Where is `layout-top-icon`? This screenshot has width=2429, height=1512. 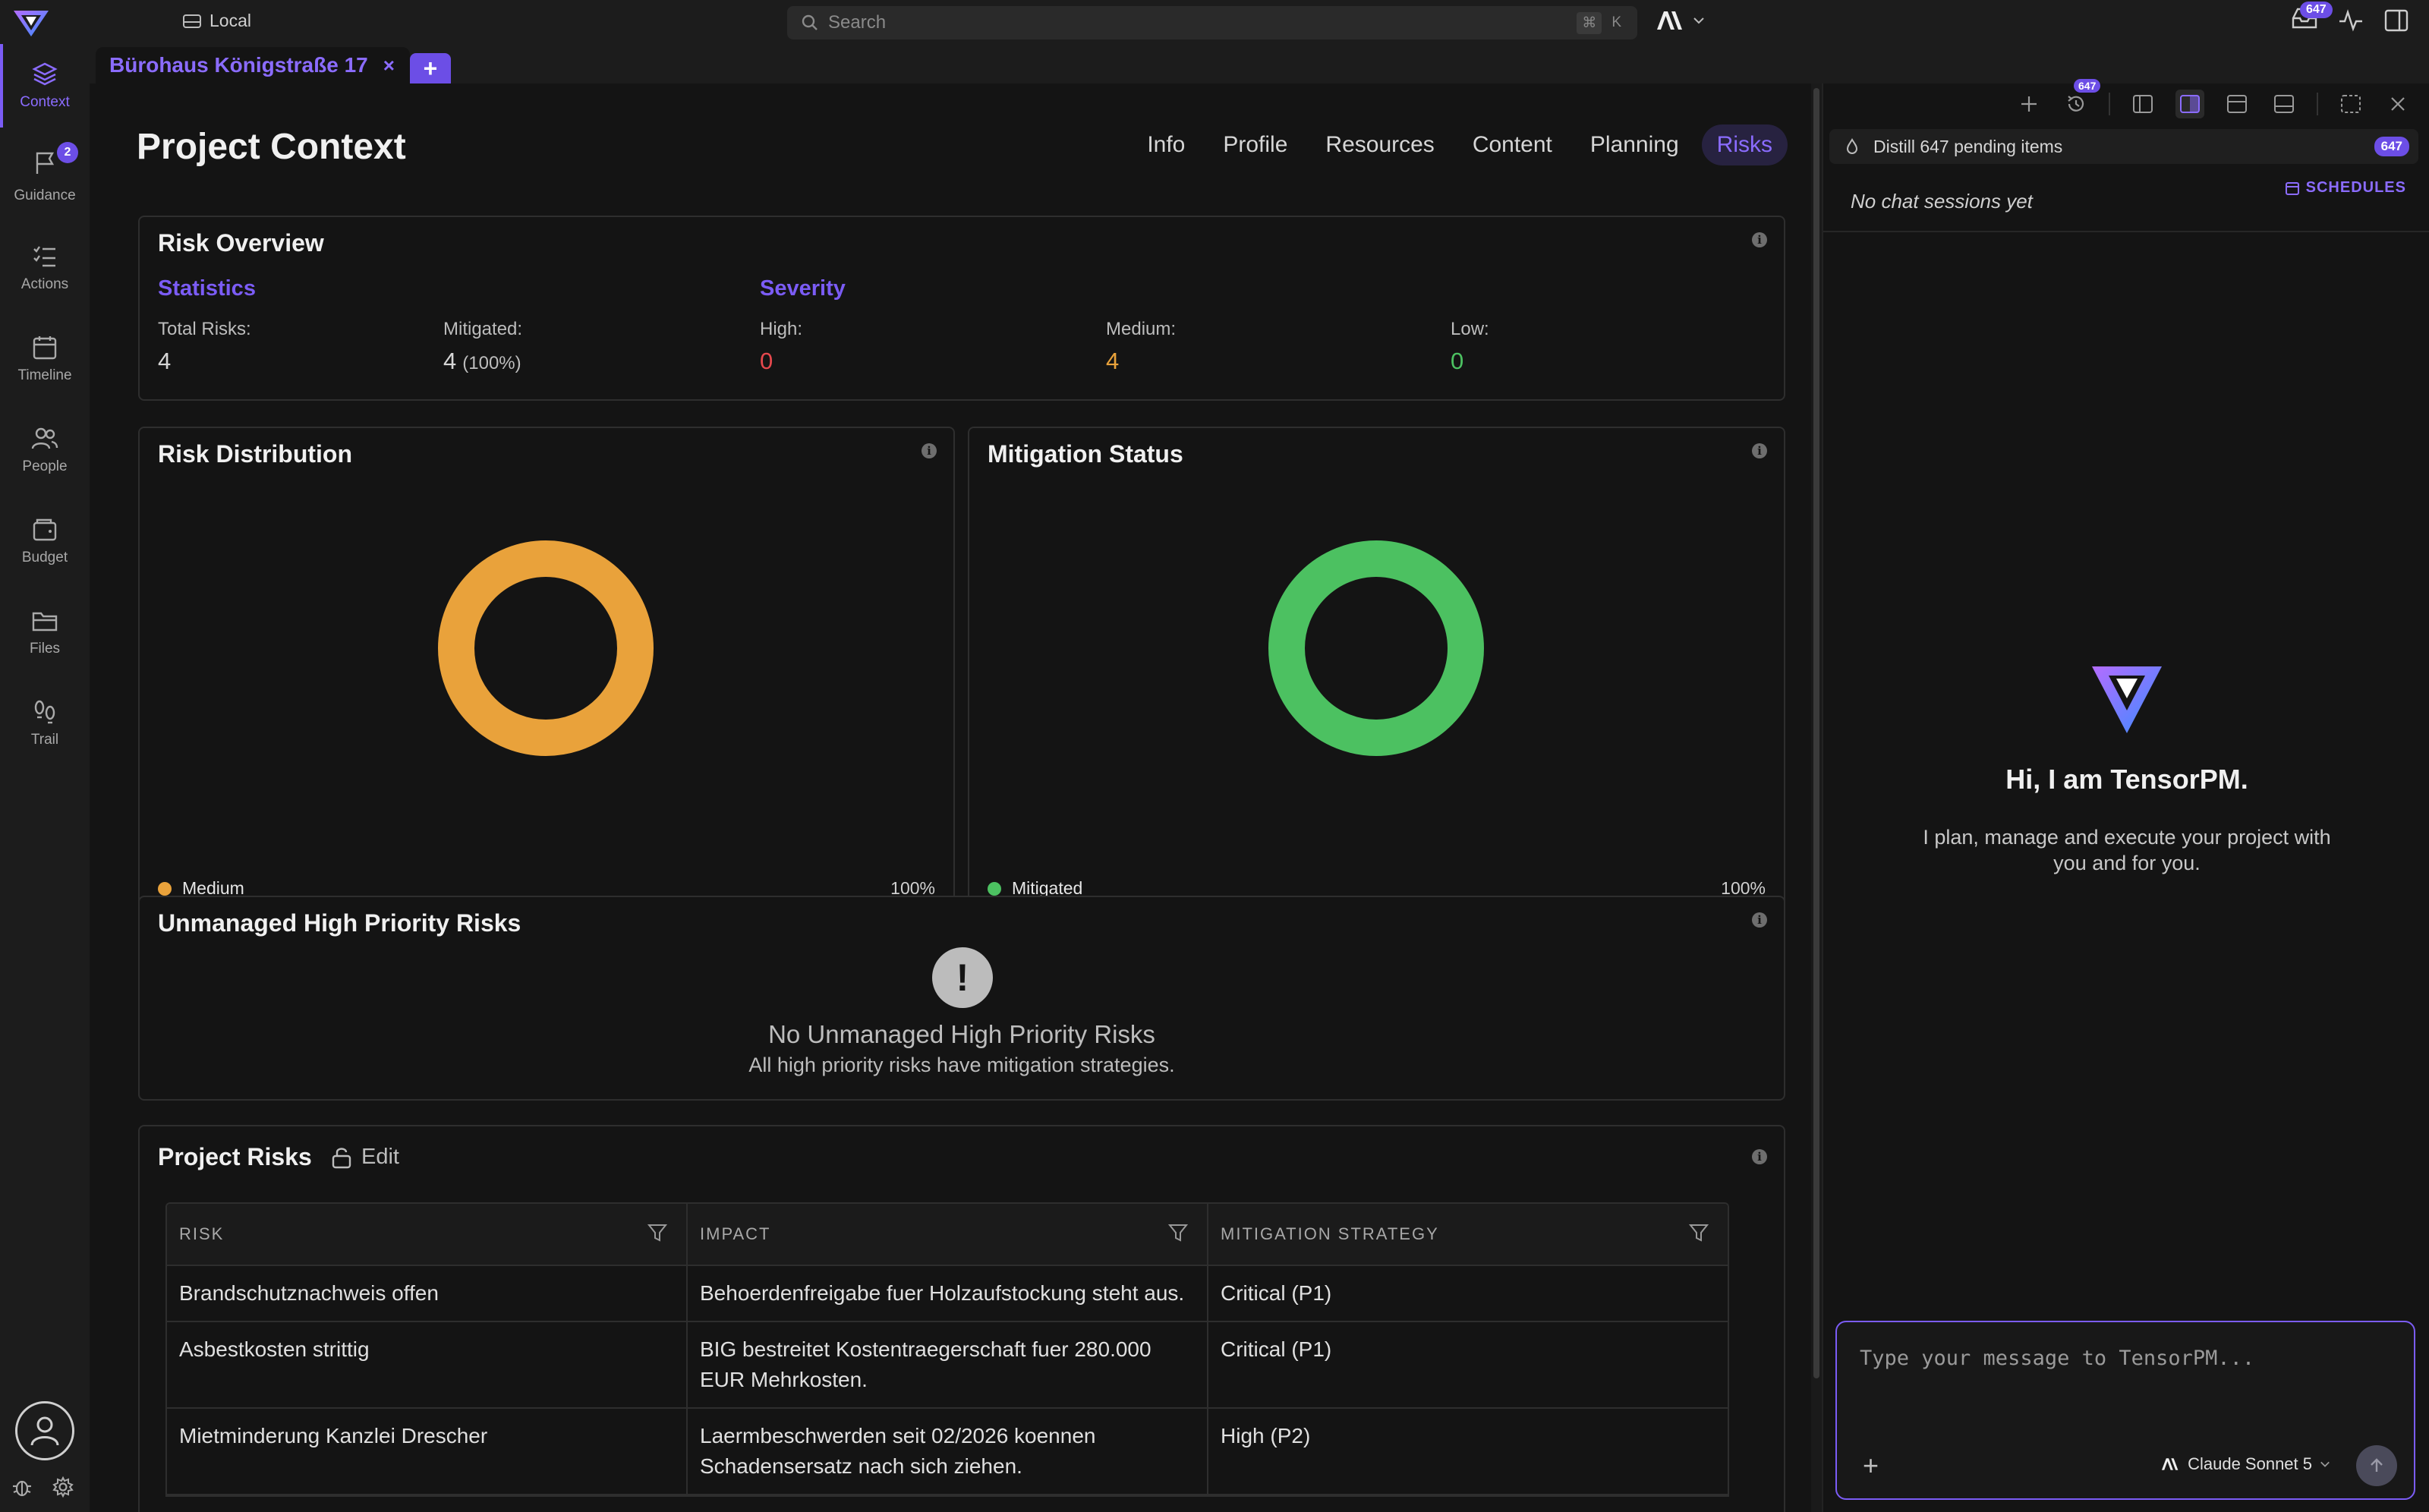
layout-top-icon is located at coordinates (2237, 104).